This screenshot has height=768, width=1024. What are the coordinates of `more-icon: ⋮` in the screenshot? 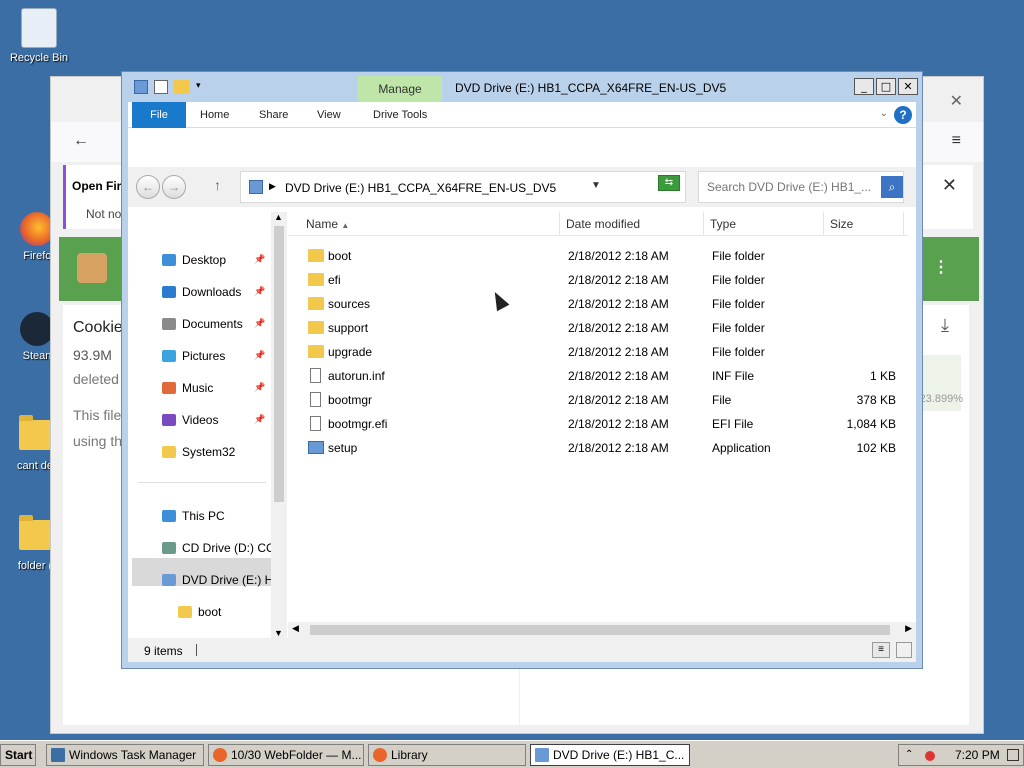 It's located at (941, 267).